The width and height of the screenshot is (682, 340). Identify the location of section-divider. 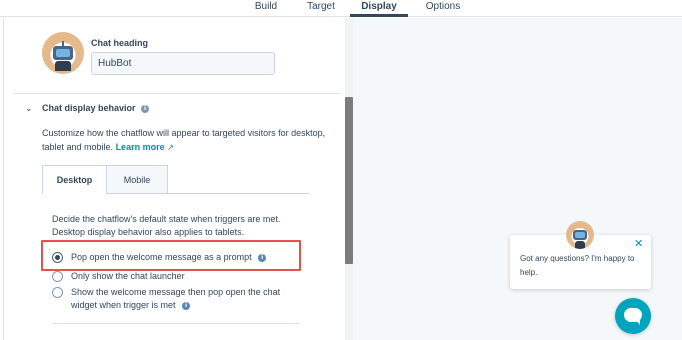
(177, 93).